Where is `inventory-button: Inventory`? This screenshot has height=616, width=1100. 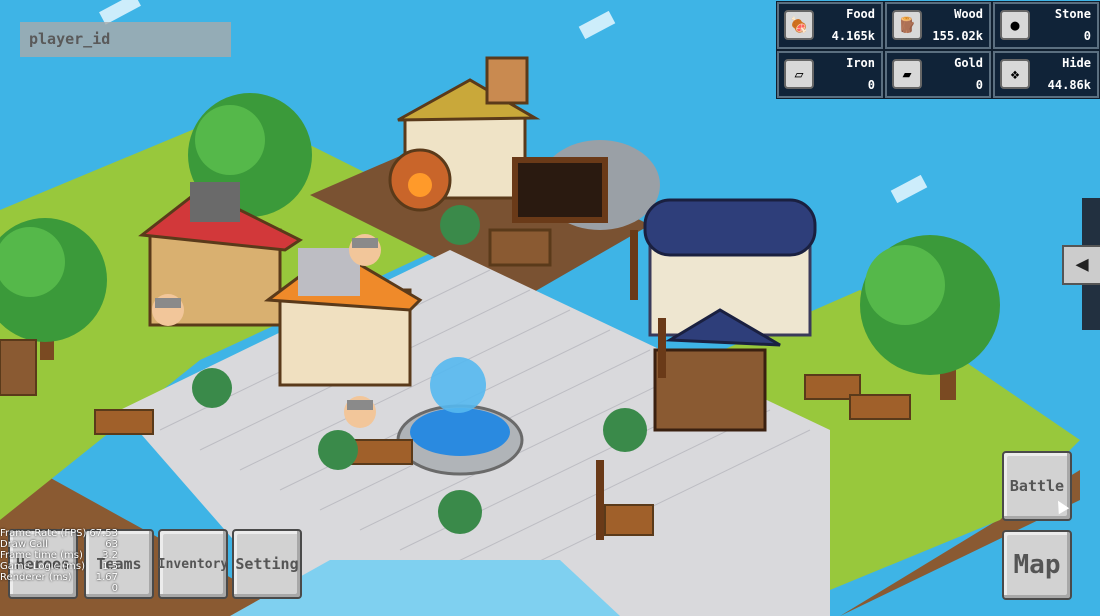 inventory-button: Inventory is located at coordinates (193, 564).